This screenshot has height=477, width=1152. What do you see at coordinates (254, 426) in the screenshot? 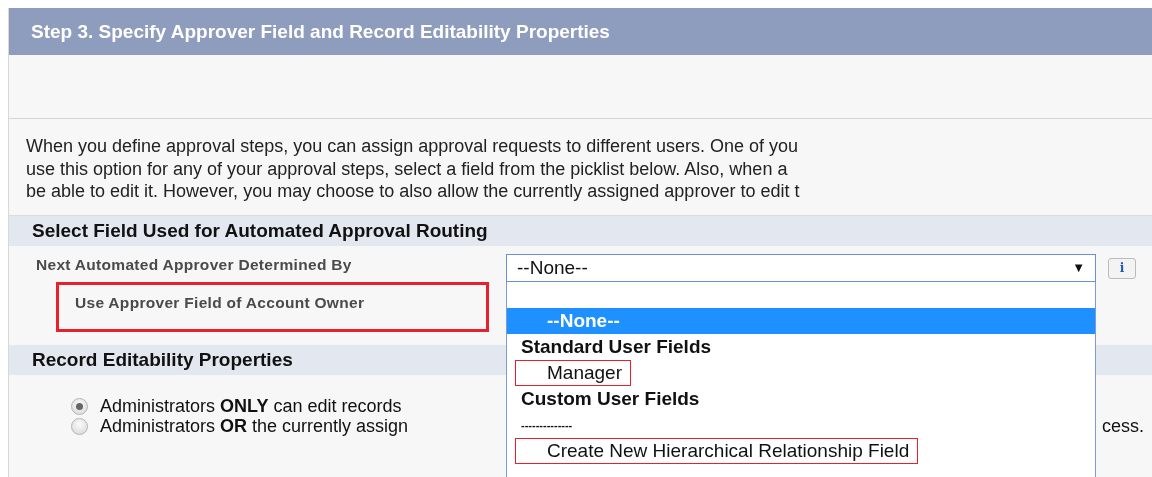
I see `radio-label: Administrators OR the currently assign` at bounding box center [254, 426].